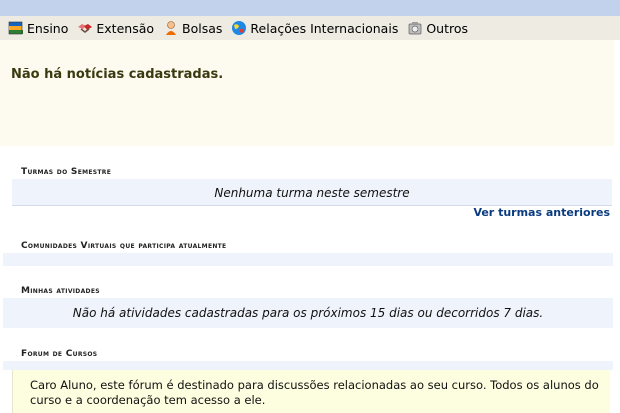  I want to click on menu-item-bolsas: Bolsas, so click(192, 28).